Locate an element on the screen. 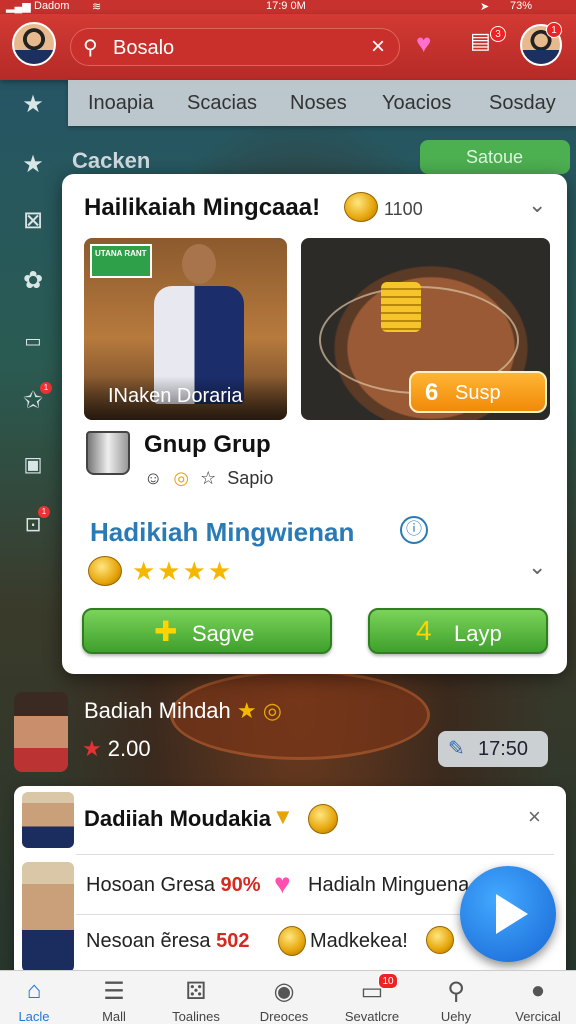 The width and height of the screenshot is (576, 1024). notification-badge: 3 is located at coordinates (498, 34).